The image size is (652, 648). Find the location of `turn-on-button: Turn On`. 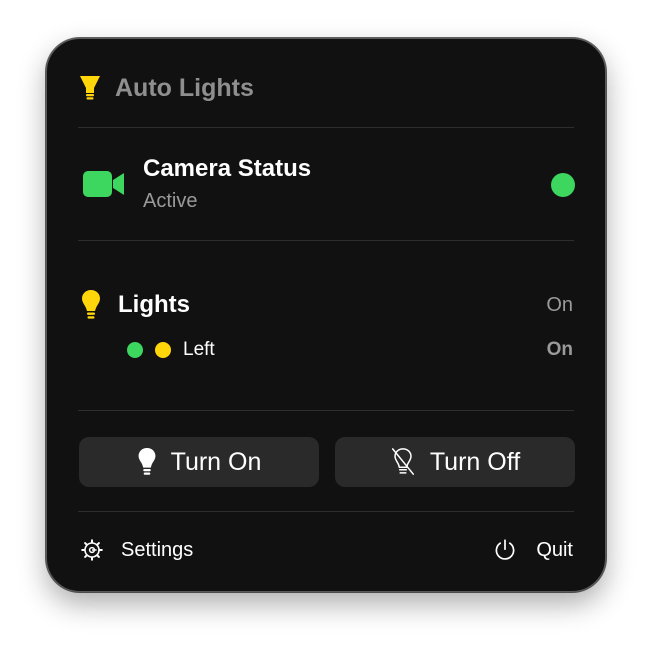

turn-on-button: Turn On is located at coordinates (199, 462).